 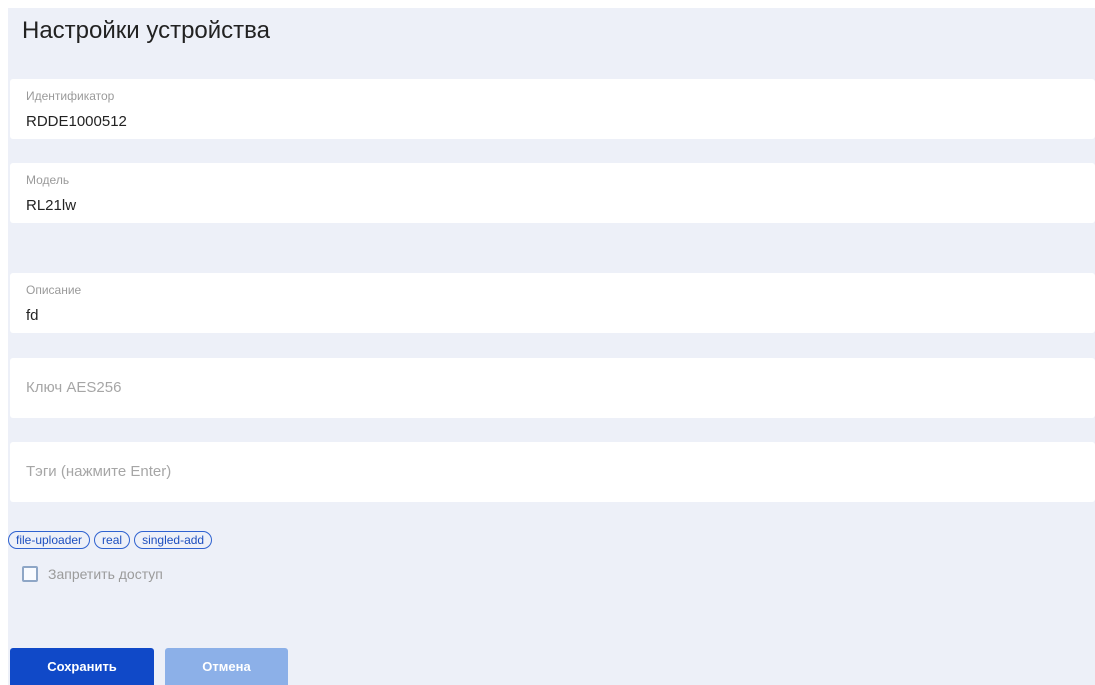 I want to click on deny-access-label: Запретить доступ, so click(x=105, y=574).